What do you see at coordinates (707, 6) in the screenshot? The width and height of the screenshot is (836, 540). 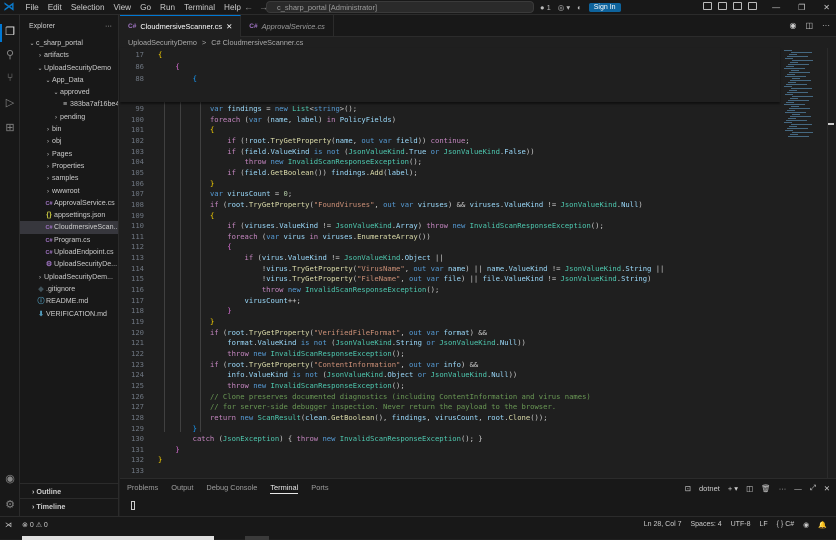 I see `customize-layout-icon` at bounding box center [707, 6].